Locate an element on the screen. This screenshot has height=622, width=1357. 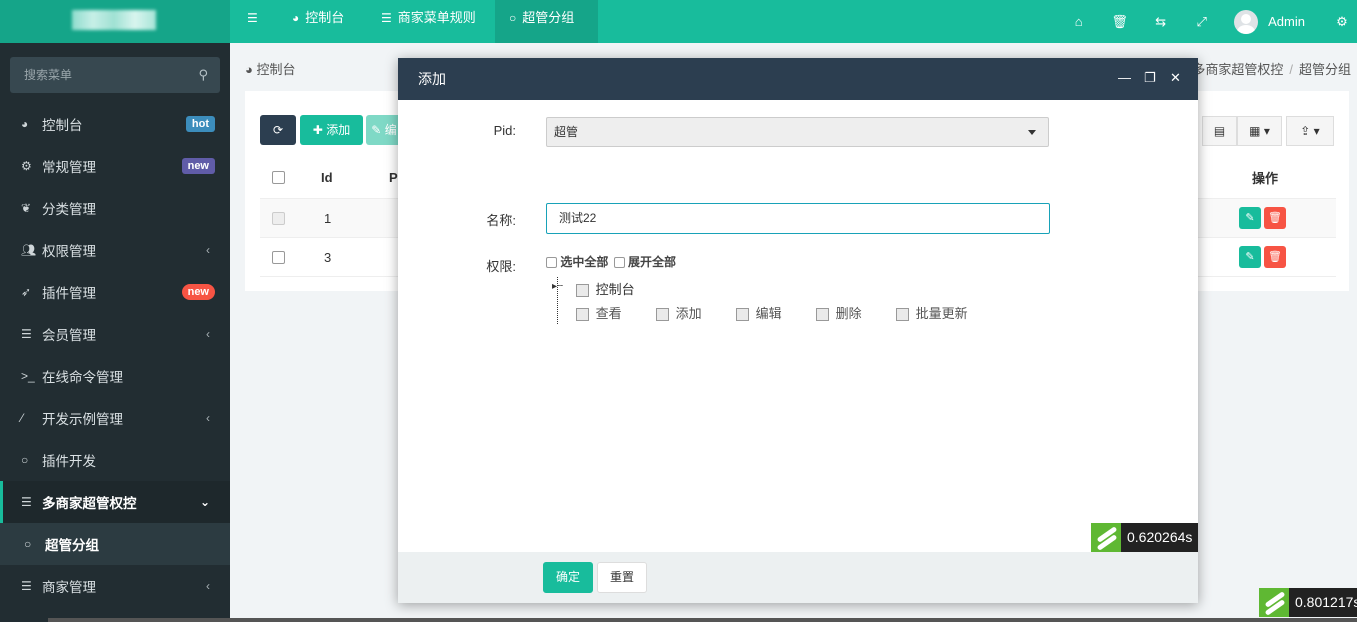
new-badge: new is located at coordinates (198, 166).